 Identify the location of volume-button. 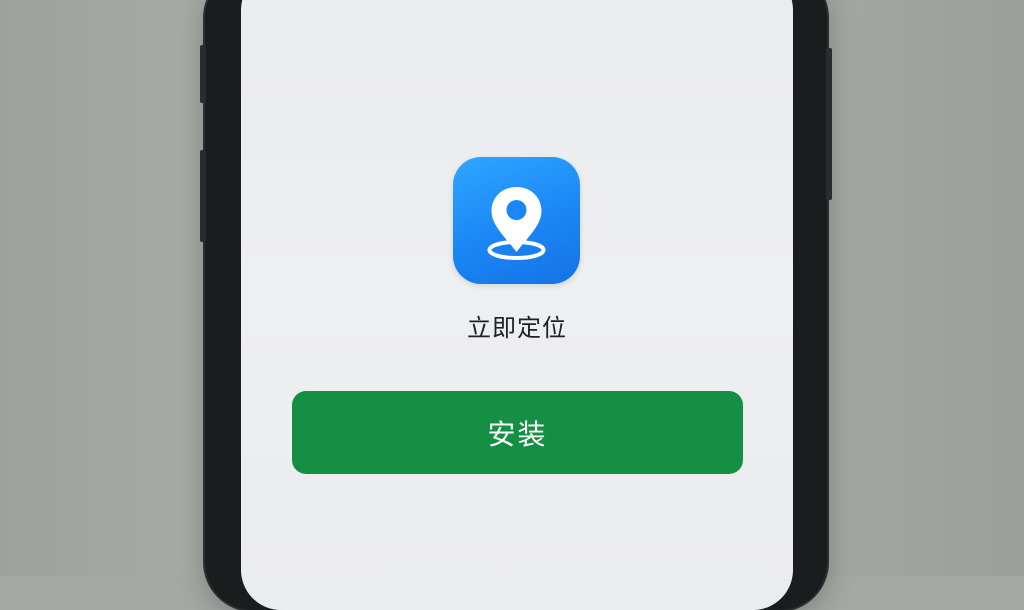
(203, 196).